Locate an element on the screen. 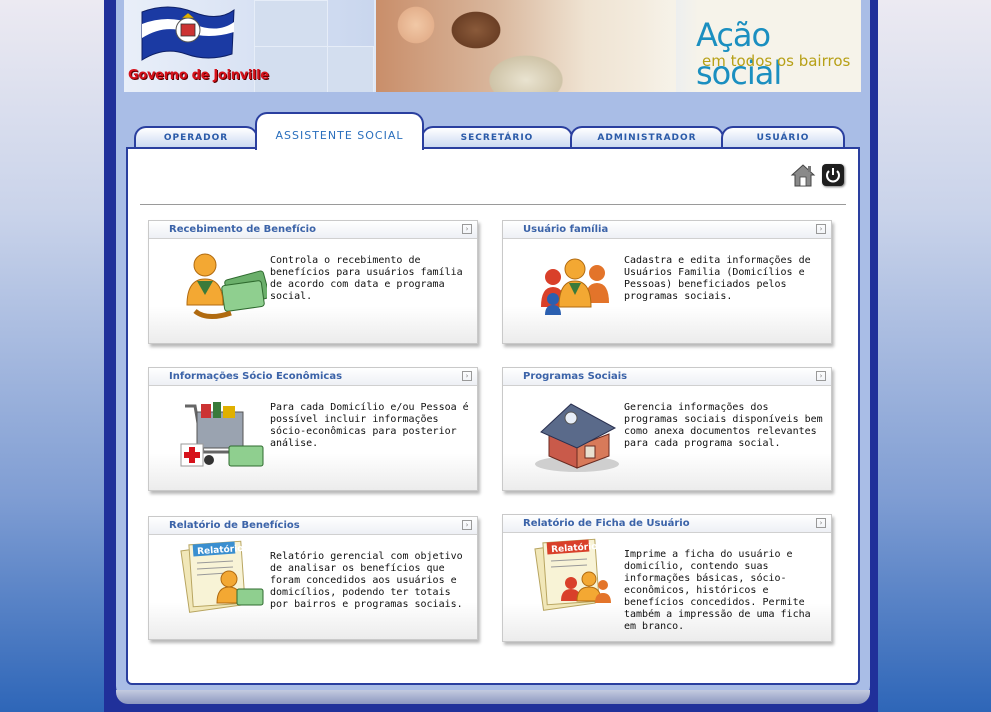 Image resolution: width=991 pixels, height=712 pixels. card-title-bar: Recebimento de Benefício › is located at coordinates (313, 230).